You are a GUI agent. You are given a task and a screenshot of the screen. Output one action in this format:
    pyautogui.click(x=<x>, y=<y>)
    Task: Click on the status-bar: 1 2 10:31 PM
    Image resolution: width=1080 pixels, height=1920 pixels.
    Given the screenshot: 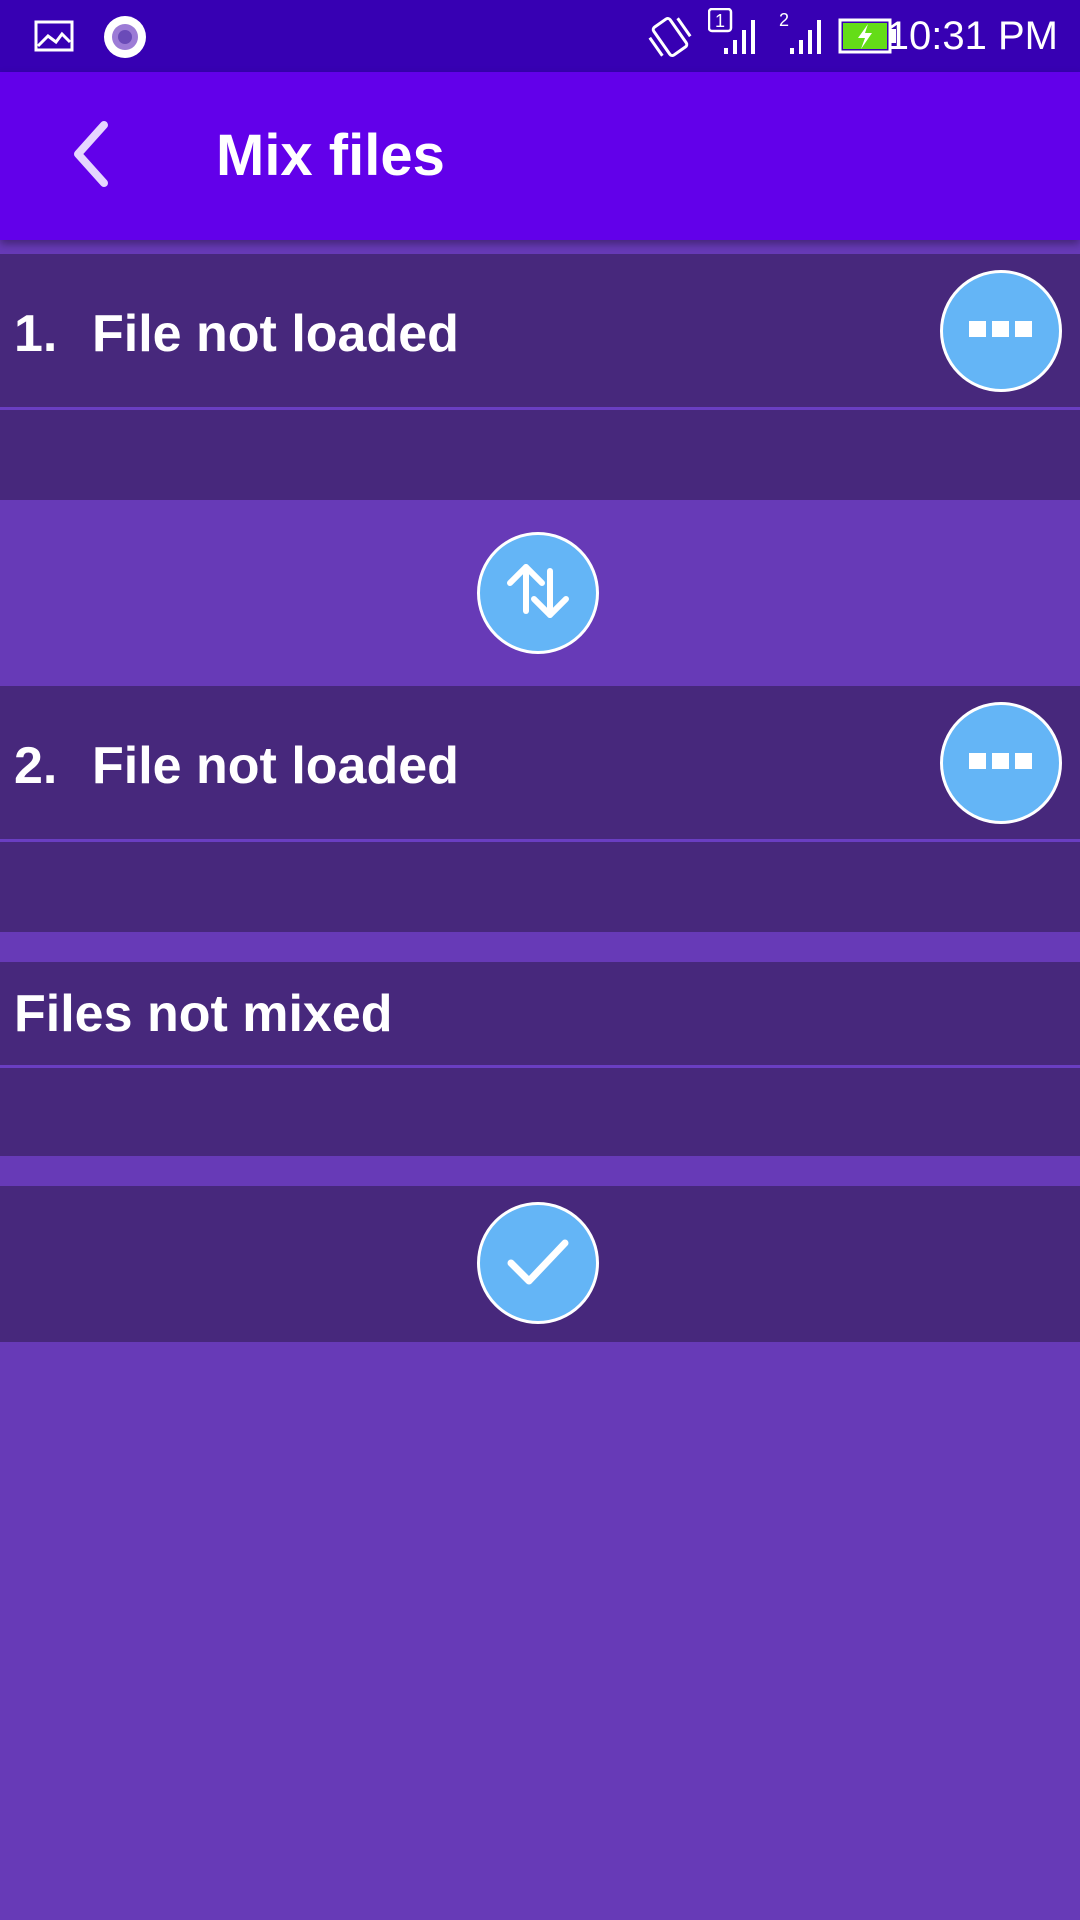 What is the action you would take?
    pyautogui.click(x=540, y=36)
    